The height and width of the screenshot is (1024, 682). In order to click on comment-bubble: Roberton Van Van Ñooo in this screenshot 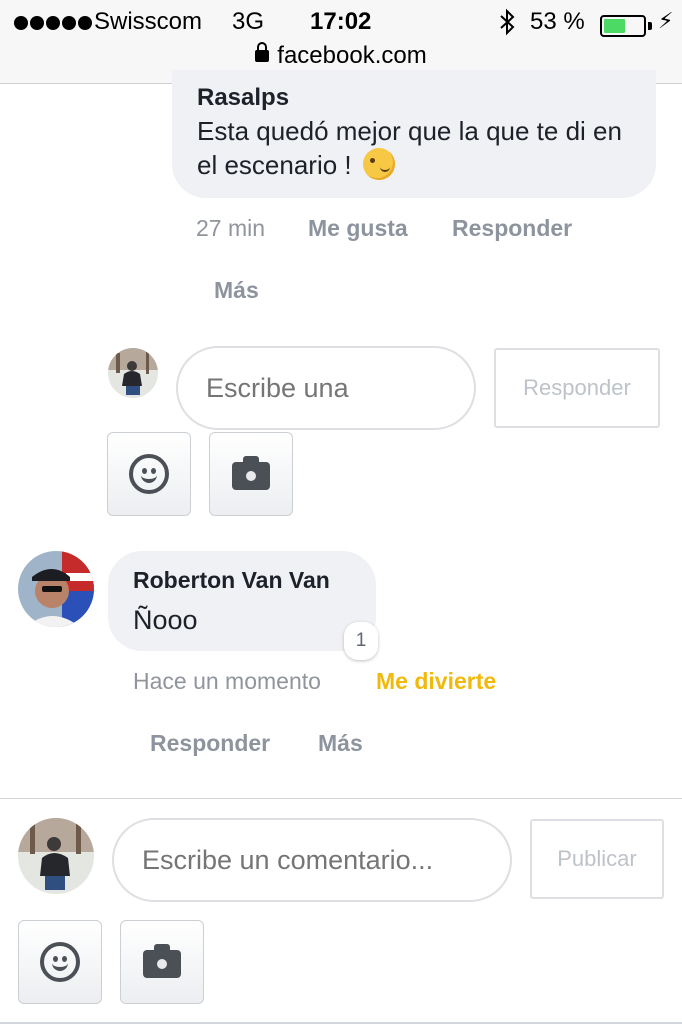, I will do `click(242, 601)`.